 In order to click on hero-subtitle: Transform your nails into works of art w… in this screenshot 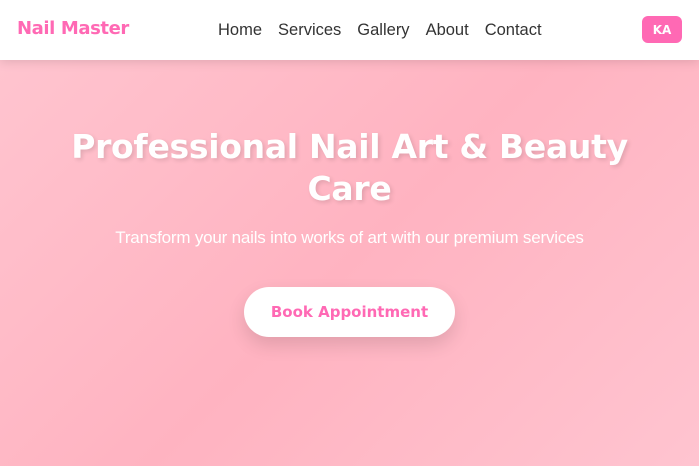, I will do `click(349, 237)`.